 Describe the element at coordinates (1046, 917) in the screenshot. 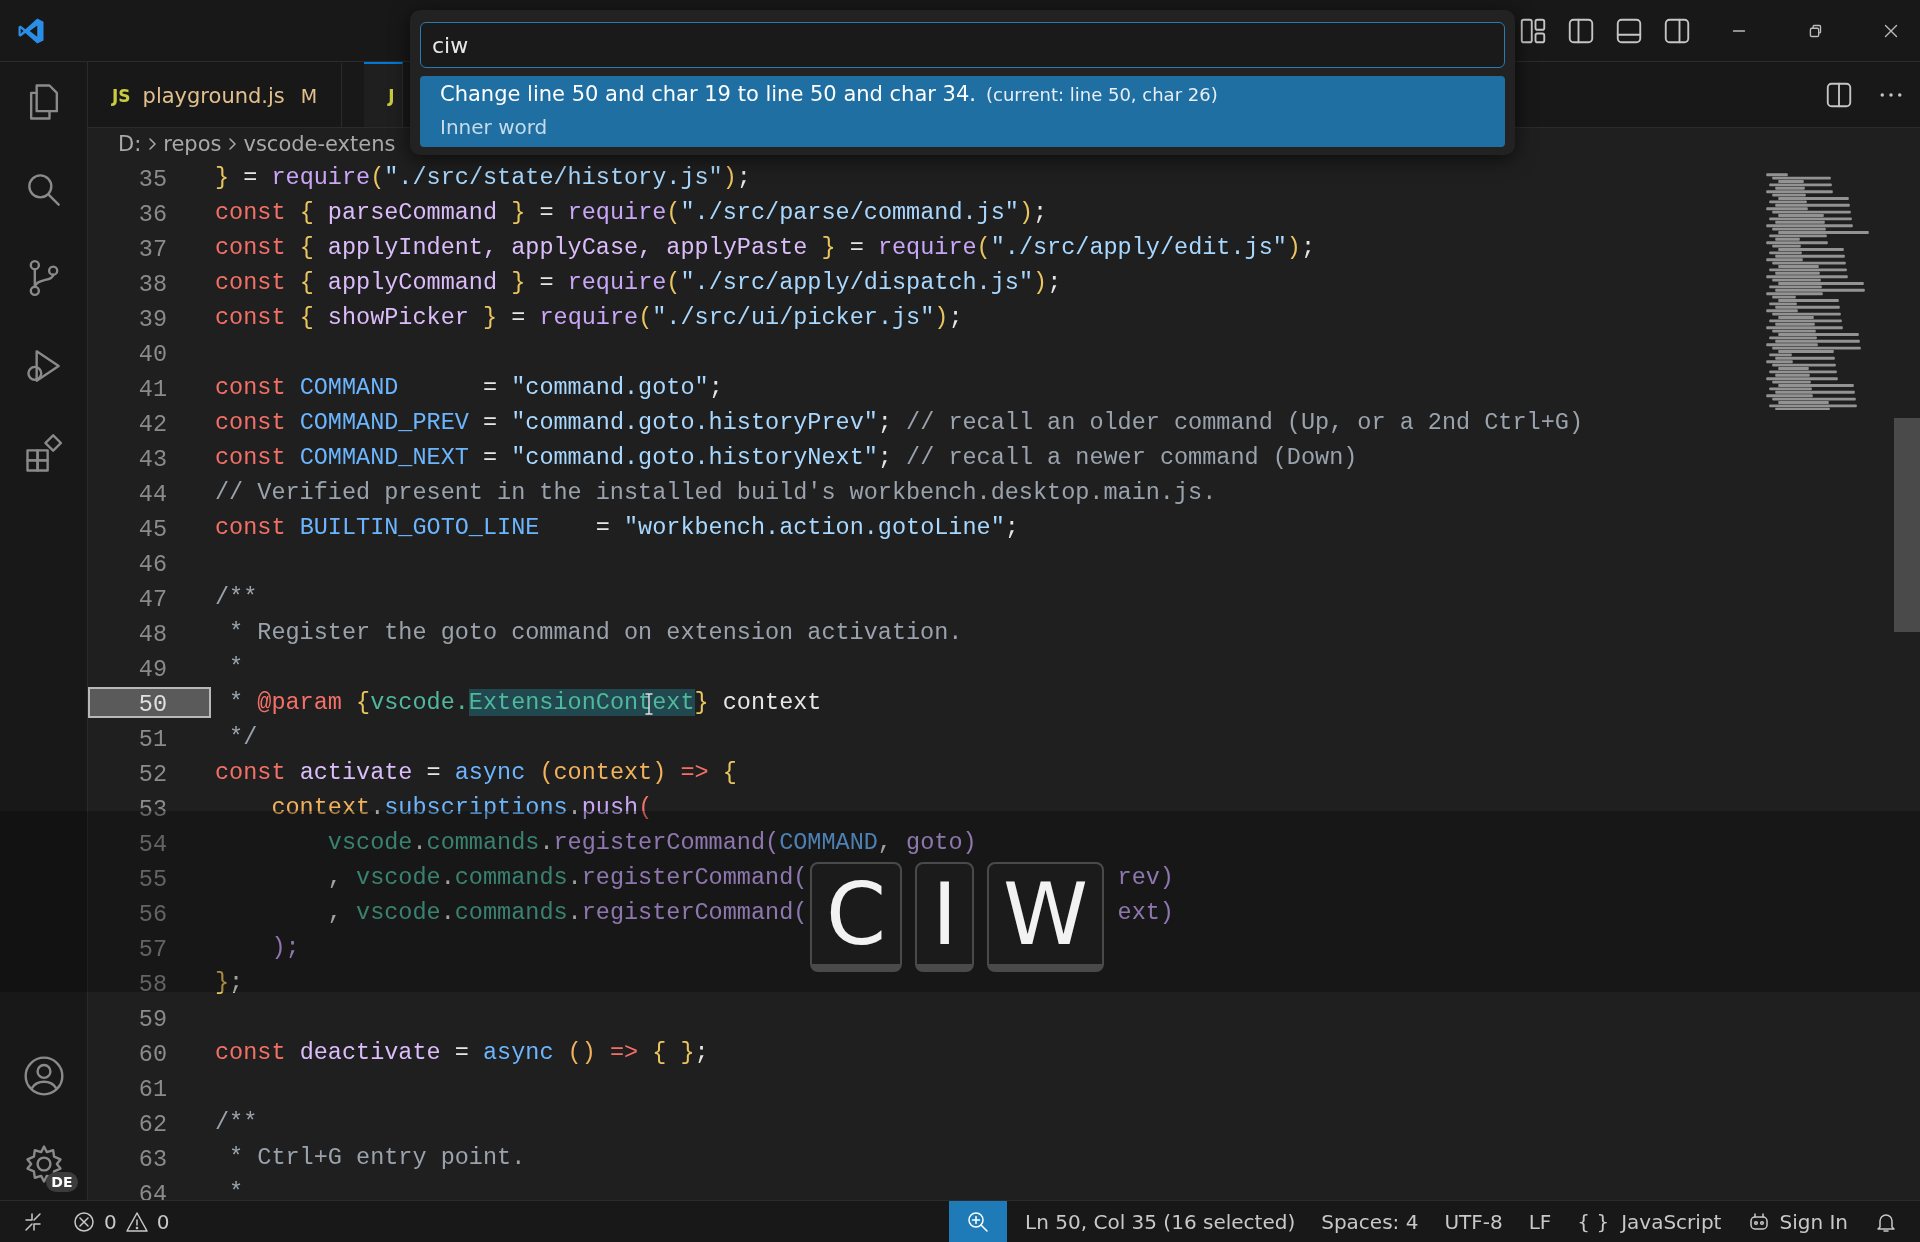

I see `keycap: W` at that location.